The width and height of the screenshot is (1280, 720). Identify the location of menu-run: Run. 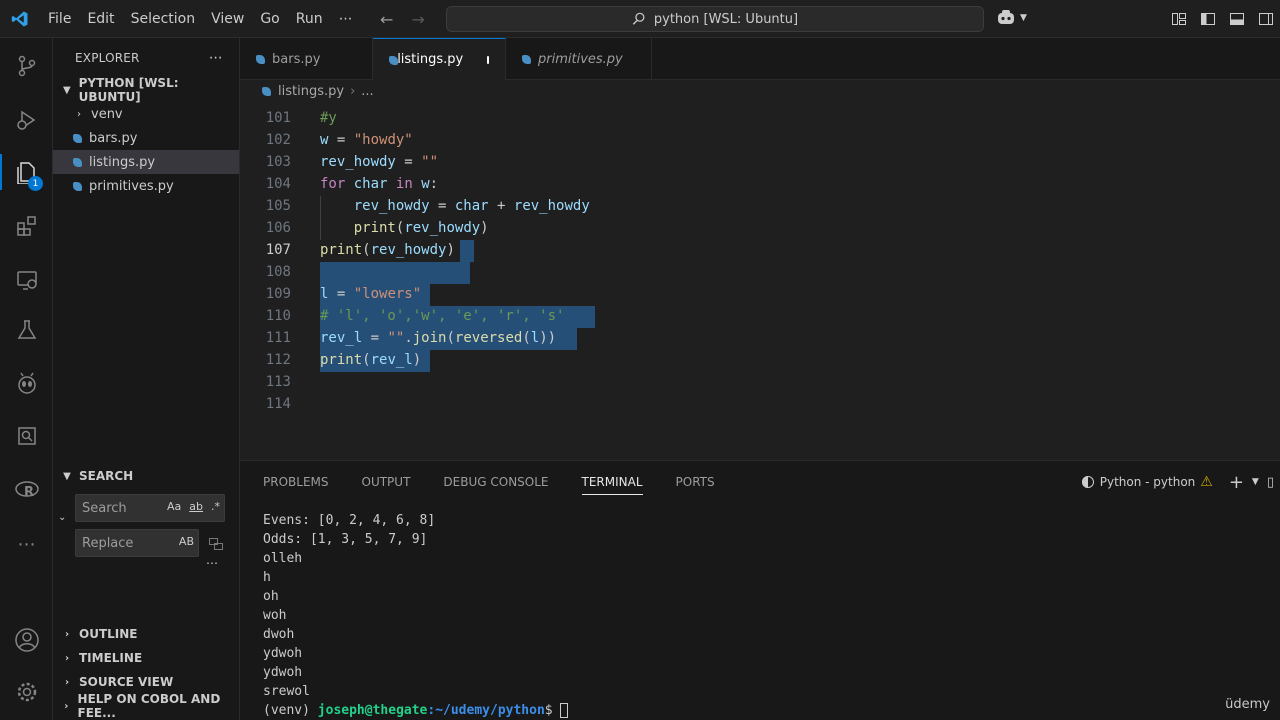
(309, 19).